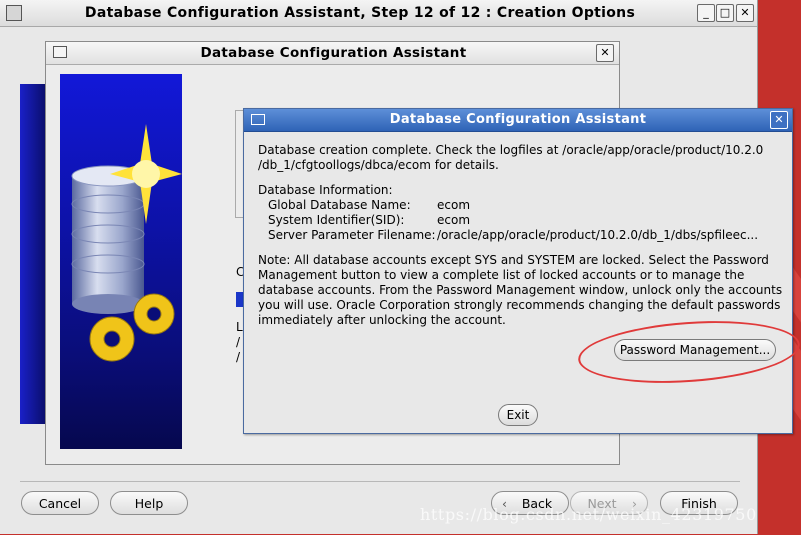 The height and width of the screenshot is (535, 801). What do you see at coordinates (149, 503) in the screenshot?
I see `help-button: Help` at bounding box center [149, 503].